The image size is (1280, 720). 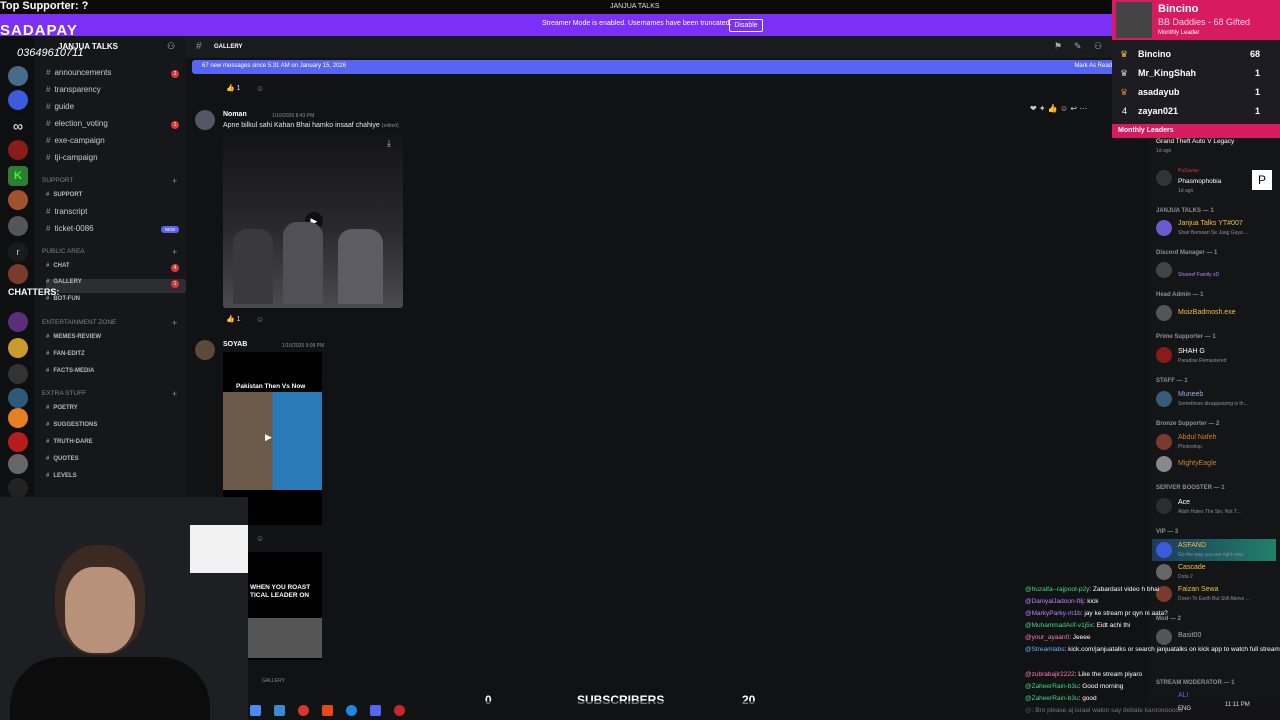 What do you see at coordinates (116, 429) in the screenshot?
I see `channel-suggestions: # SUGGESTIONS` at bounding box center [116, 429].